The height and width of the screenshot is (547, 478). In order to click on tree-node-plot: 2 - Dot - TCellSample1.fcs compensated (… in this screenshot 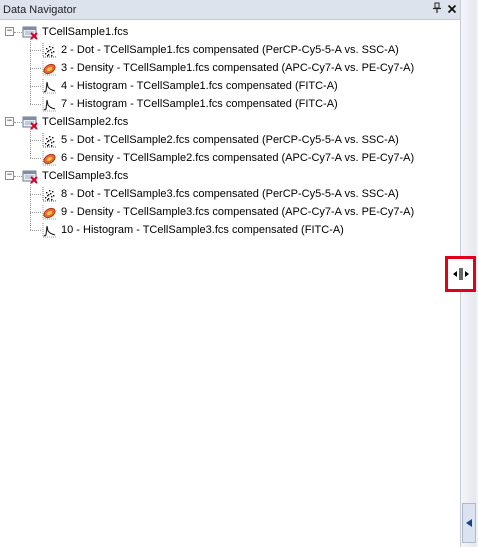, I will do `click(220, 50)`.